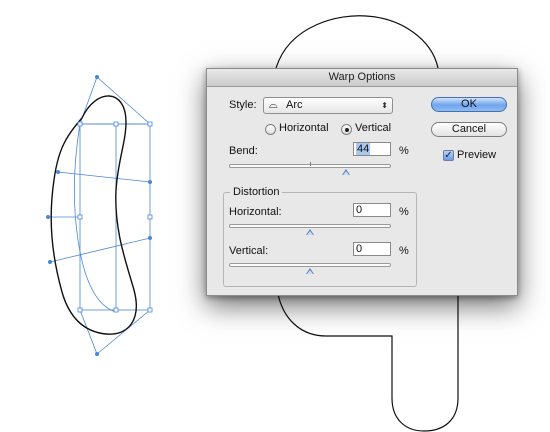 The image size is (550, 432). I want to click on bend-slider-thumb, so click(345, 172).